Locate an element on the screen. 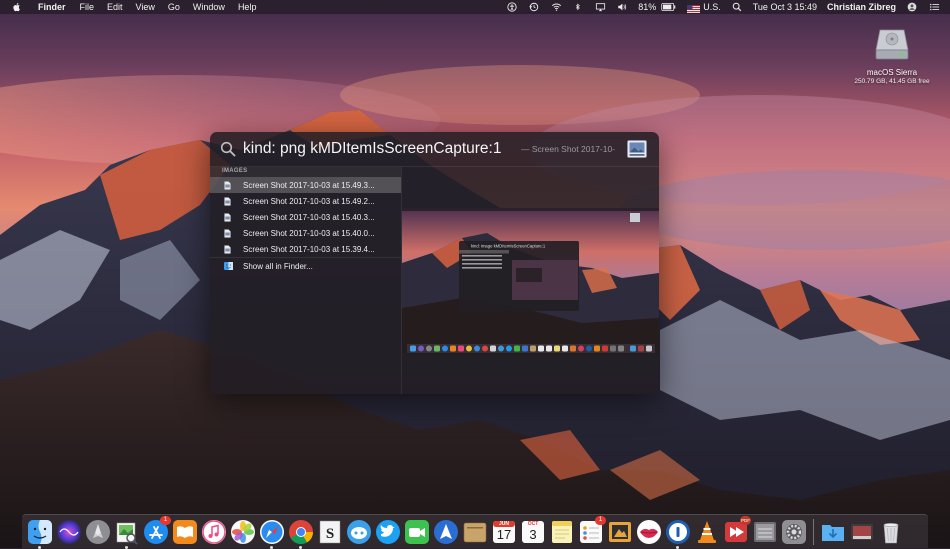  scrivener-icon: S is located at coordinates (330, 531).